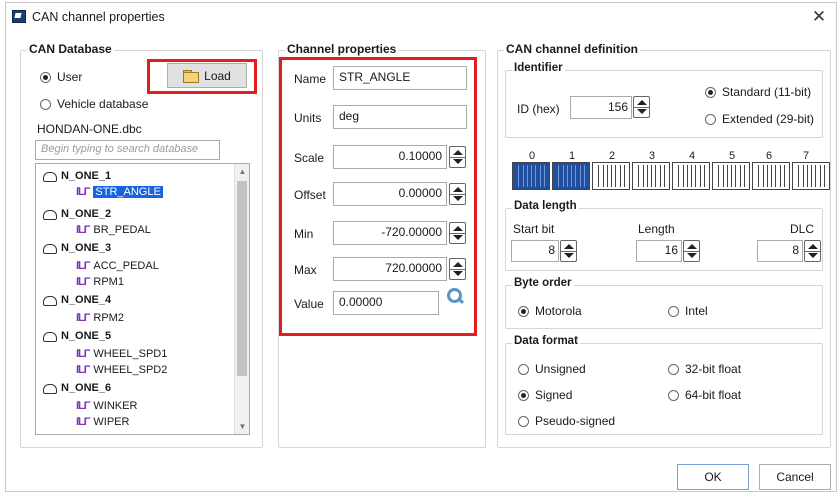 This screenshot has height=503, width=839. What do you see at coordinates (127, 150) in the screenshot?
I see `database-search-input: Begin typing to search database` at bounding box center [127, 150].